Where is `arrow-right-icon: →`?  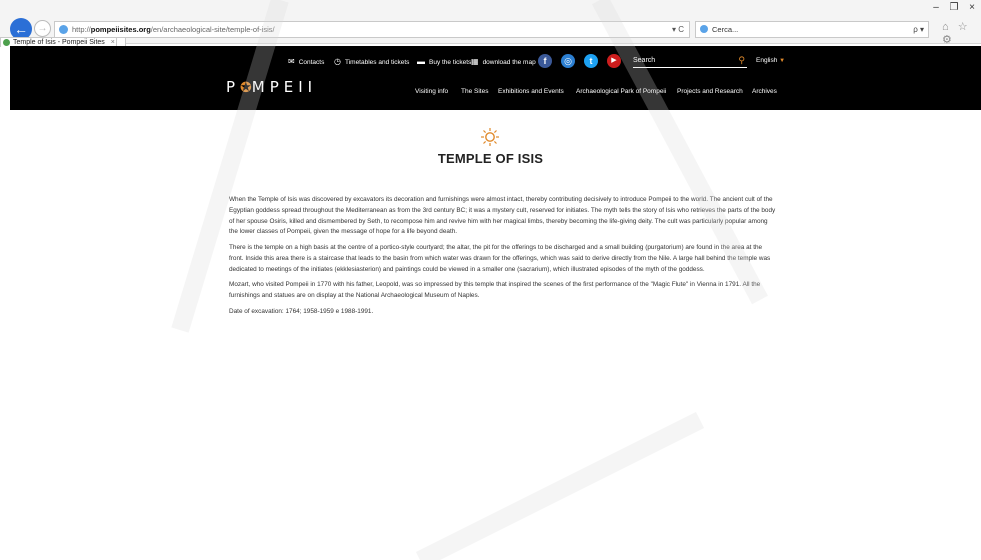
arrow-right-icon: → is located at coordinates (42, 28).